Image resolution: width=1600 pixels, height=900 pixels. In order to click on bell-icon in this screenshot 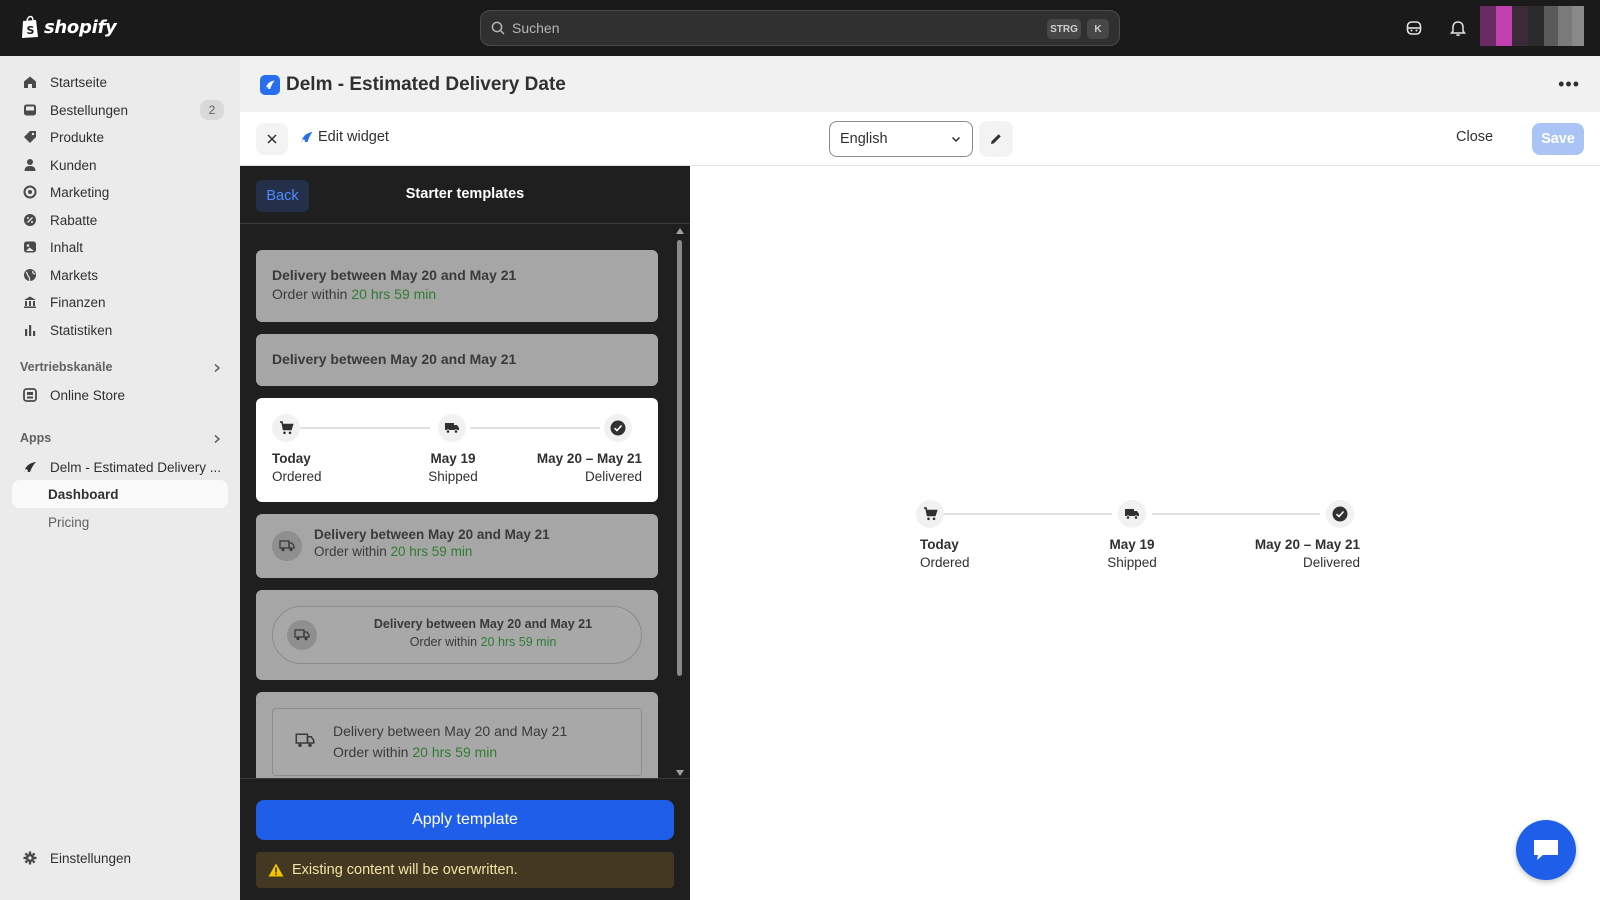, I will do `click(1458, 28)`.